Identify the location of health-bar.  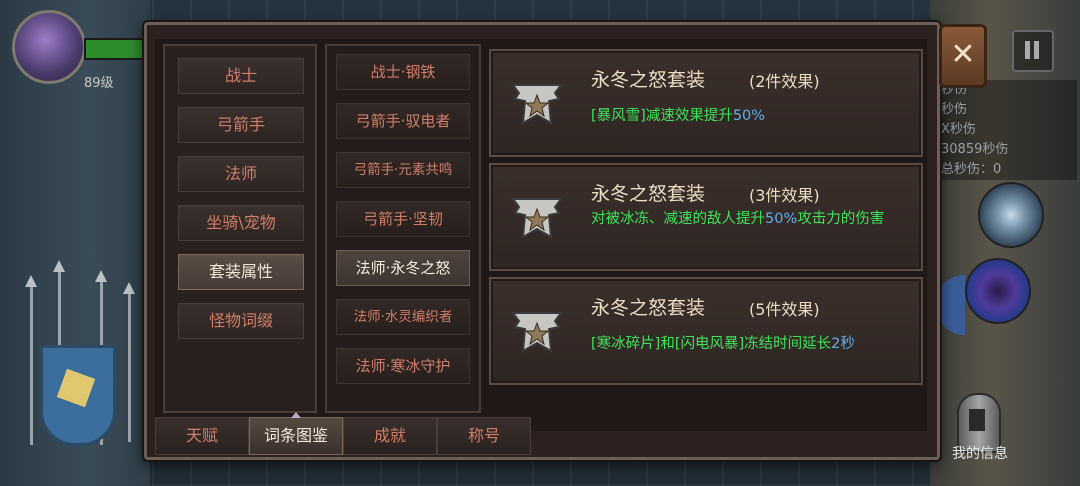
(116, 49).